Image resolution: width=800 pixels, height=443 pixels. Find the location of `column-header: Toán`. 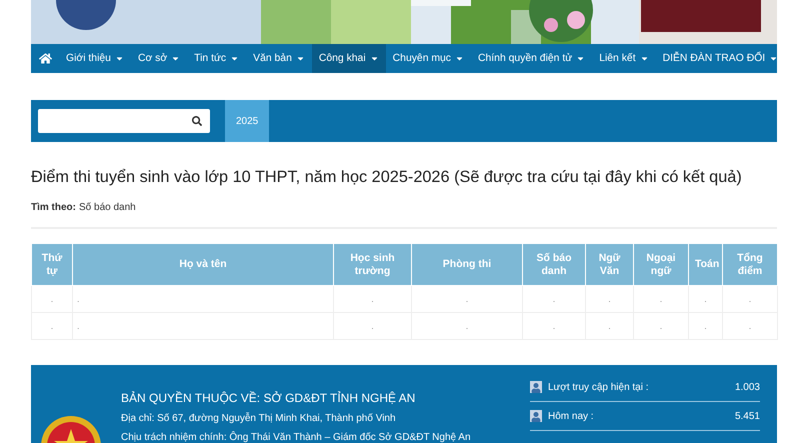

column-header: Toán is located at coordinates (705, 265).